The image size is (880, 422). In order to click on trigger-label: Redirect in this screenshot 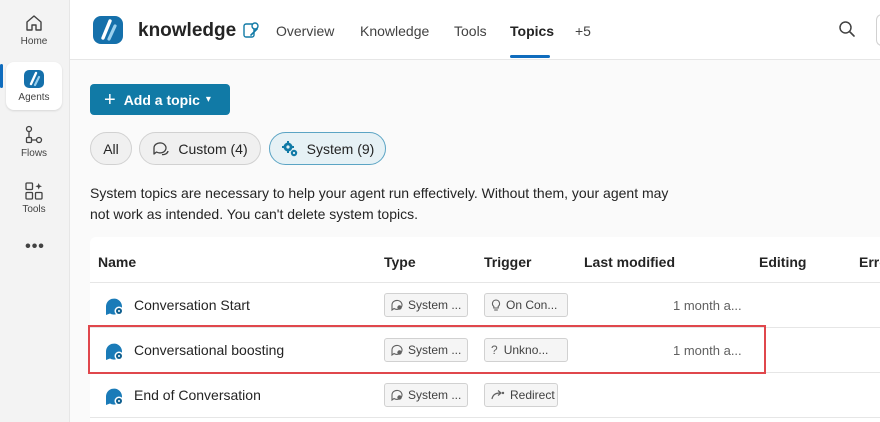, I will do `click(532, 395)`.